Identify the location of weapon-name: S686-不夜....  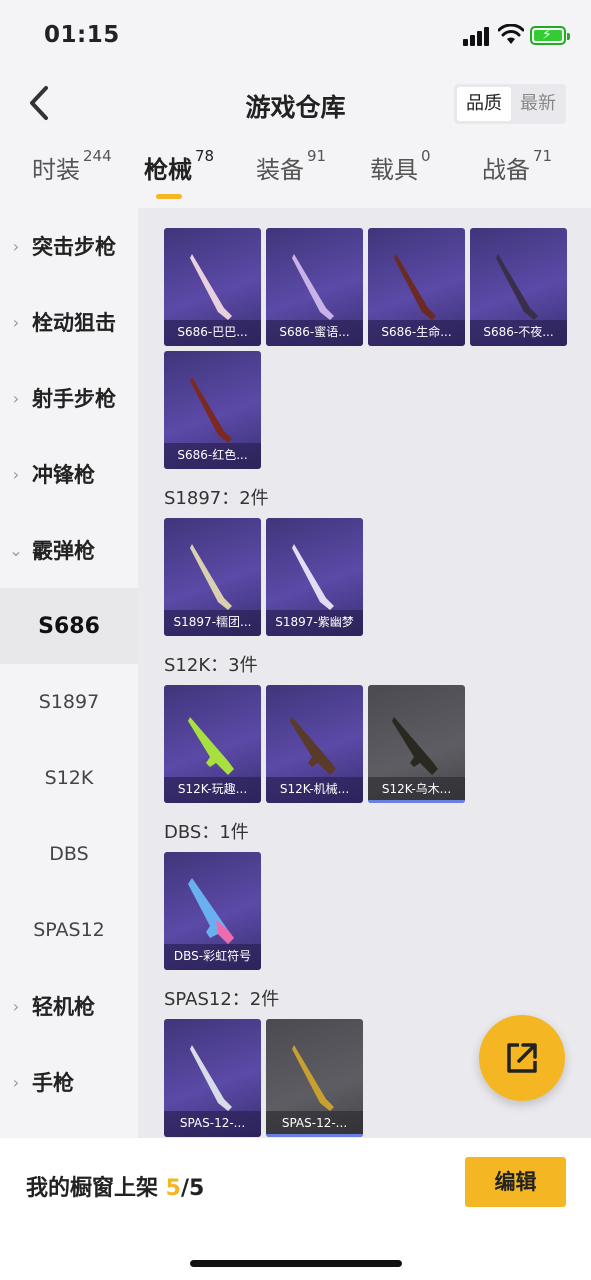
(518, 333).